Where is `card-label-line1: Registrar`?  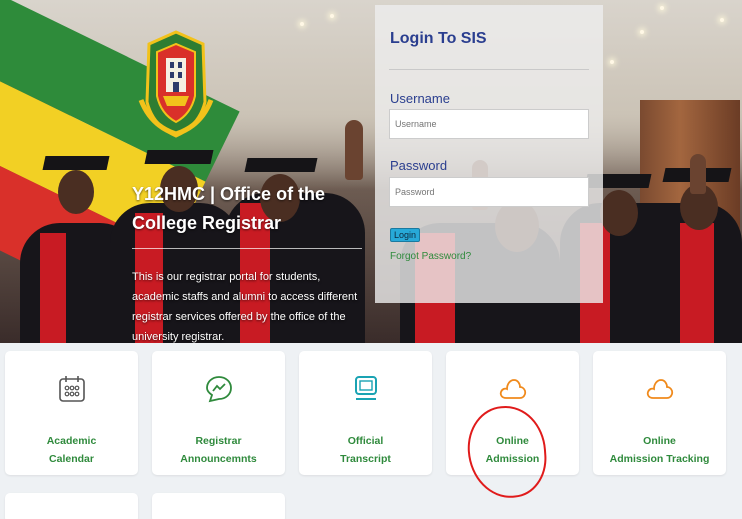
card-label-line1: Registrar is located at coordinates (218, 441).